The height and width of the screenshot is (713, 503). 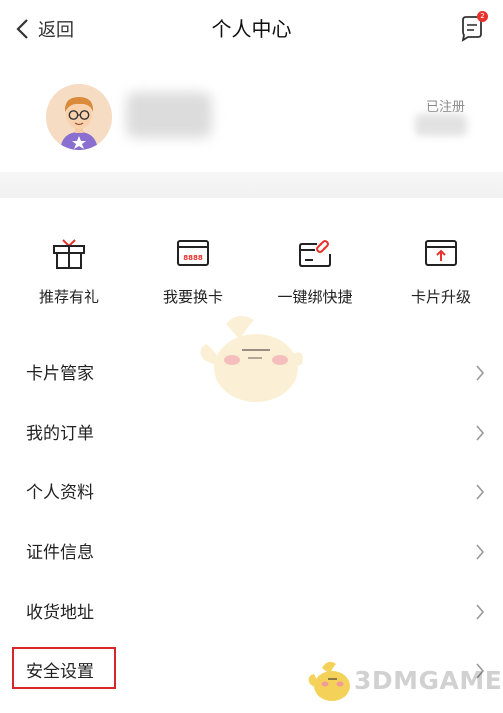 I want to click on menu-item-label: 卡片管家, so click(x=60, y=374).